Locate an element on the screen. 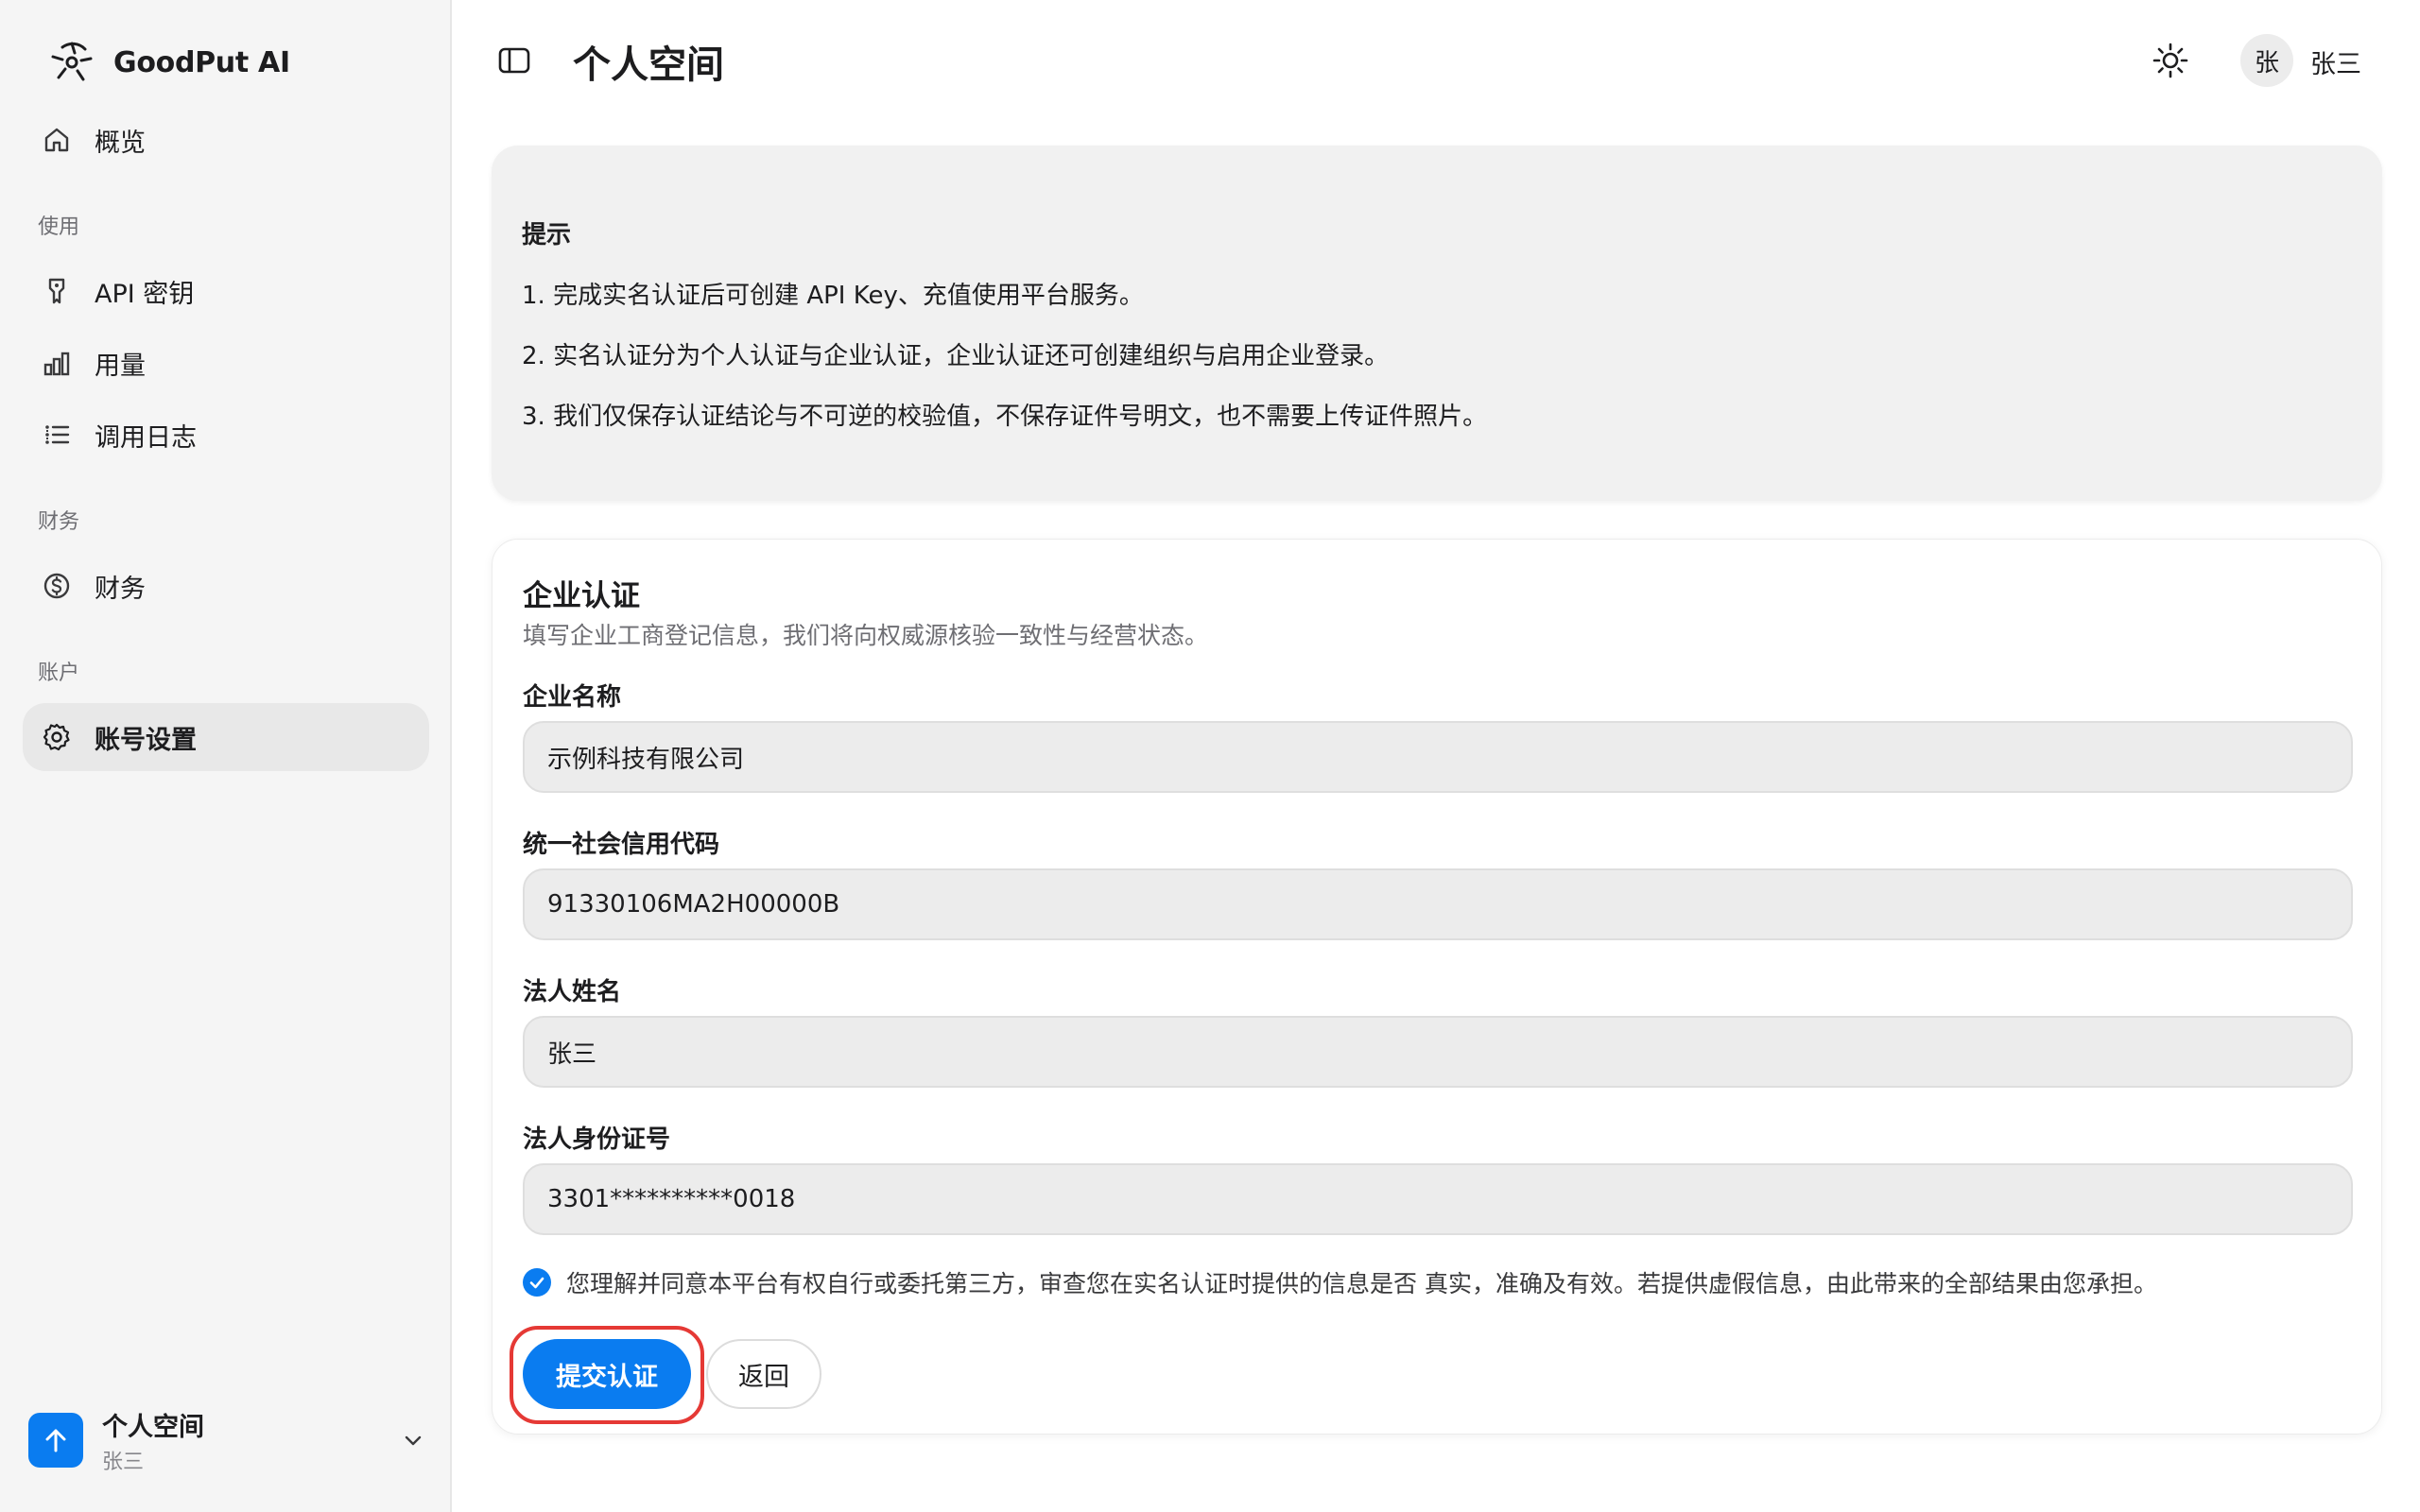  arrow-up-icon is located at coordinates (55, 1440).